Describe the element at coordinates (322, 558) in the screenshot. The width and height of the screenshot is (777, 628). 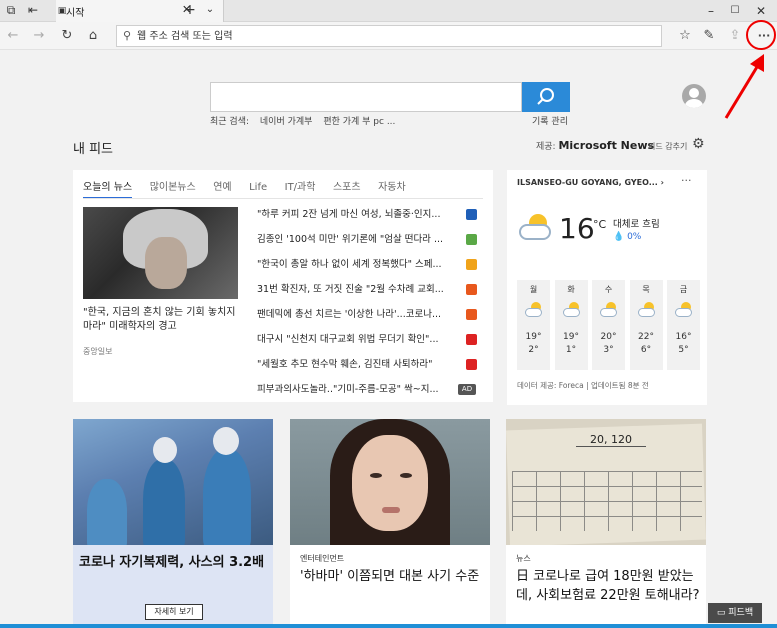
I see `article-category: 엔터테인먼트` at that location.